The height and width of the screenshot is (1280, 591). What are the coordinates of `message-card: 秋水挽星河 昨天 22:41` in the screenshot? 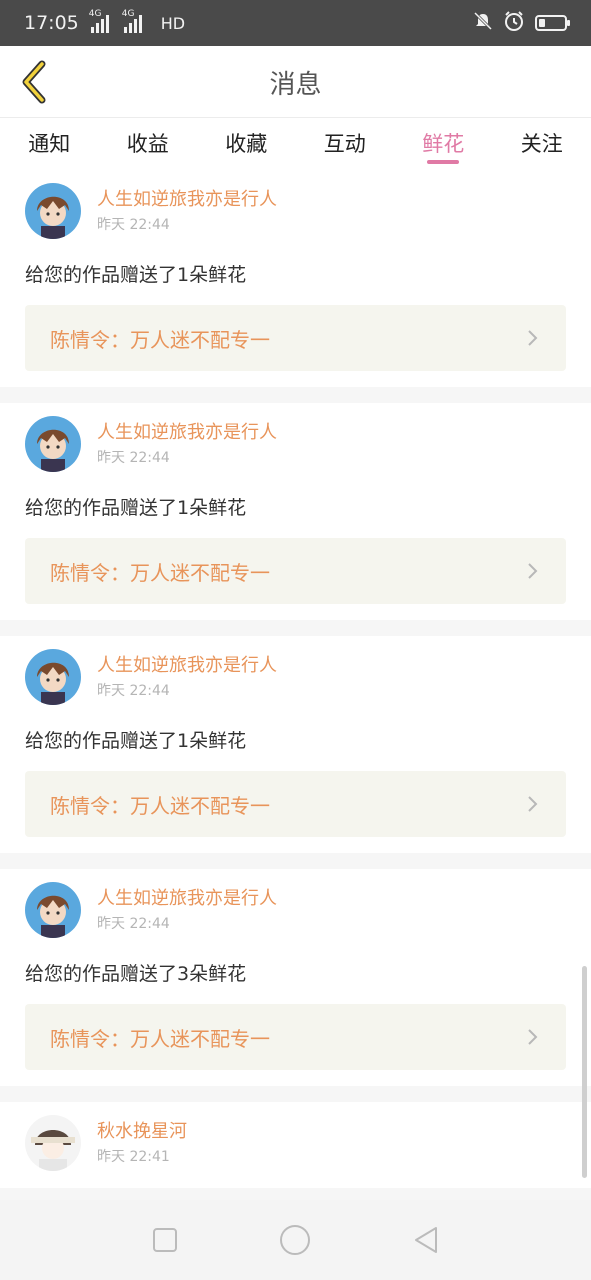 It's located at (295, 1145).